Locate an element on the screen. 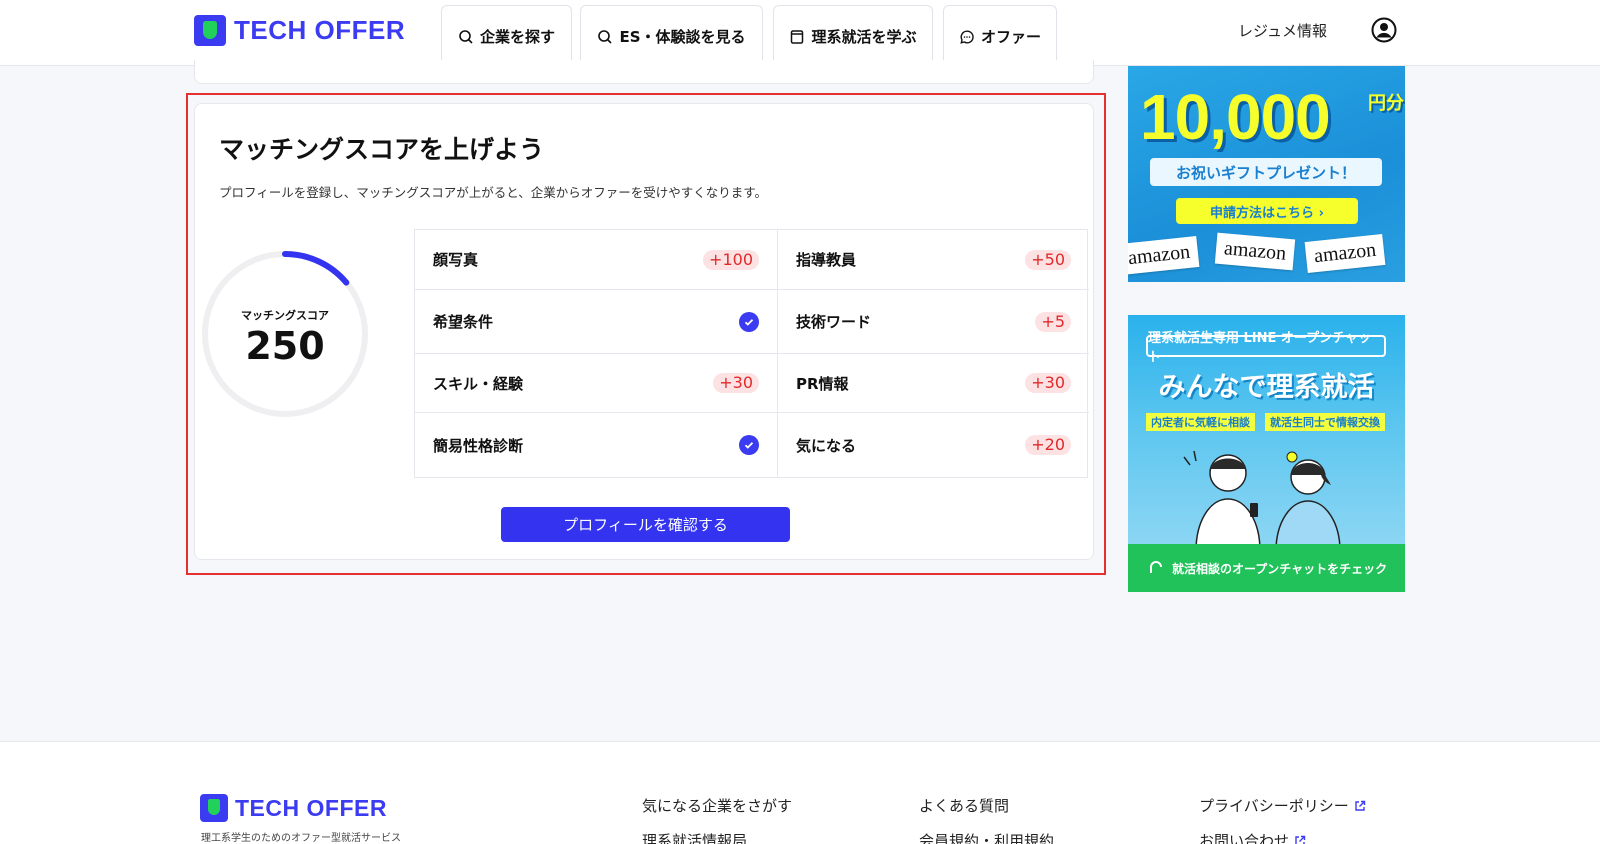 The height and width of the screenshot is (844, 1600). footer-link-label: プライバシーポリシー is located at coordinates (1274, 806).